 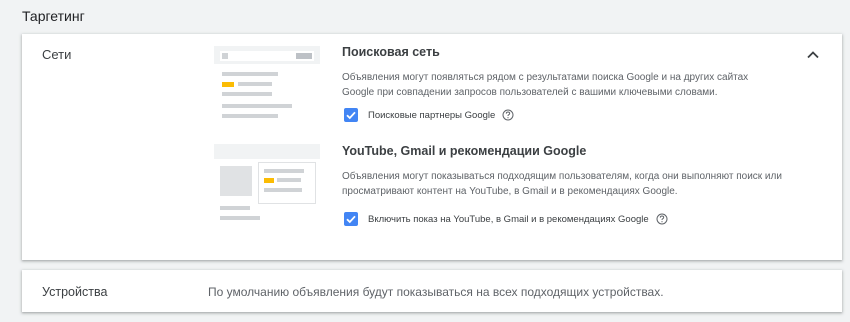 I want to click on youtube-gmail-checkbox, so click(x=351, y=219).